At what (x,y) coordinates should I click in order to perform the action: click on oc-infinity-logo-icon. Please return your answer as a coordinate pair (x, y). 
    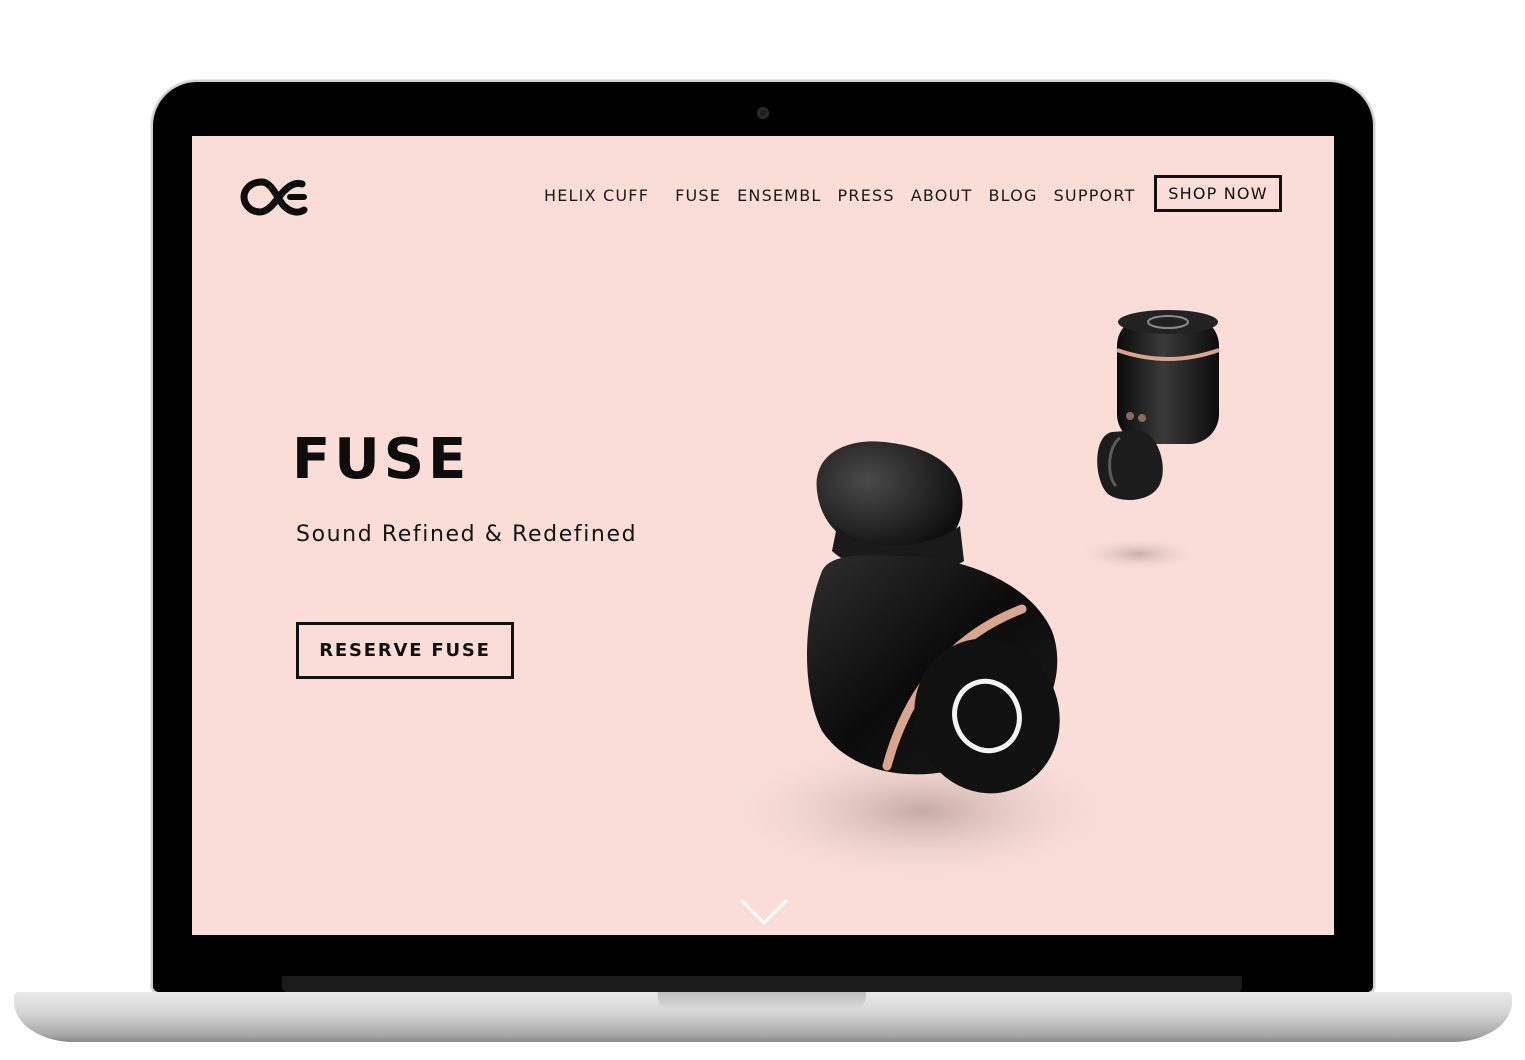
    Looking at the image, I should click on (275, 197).